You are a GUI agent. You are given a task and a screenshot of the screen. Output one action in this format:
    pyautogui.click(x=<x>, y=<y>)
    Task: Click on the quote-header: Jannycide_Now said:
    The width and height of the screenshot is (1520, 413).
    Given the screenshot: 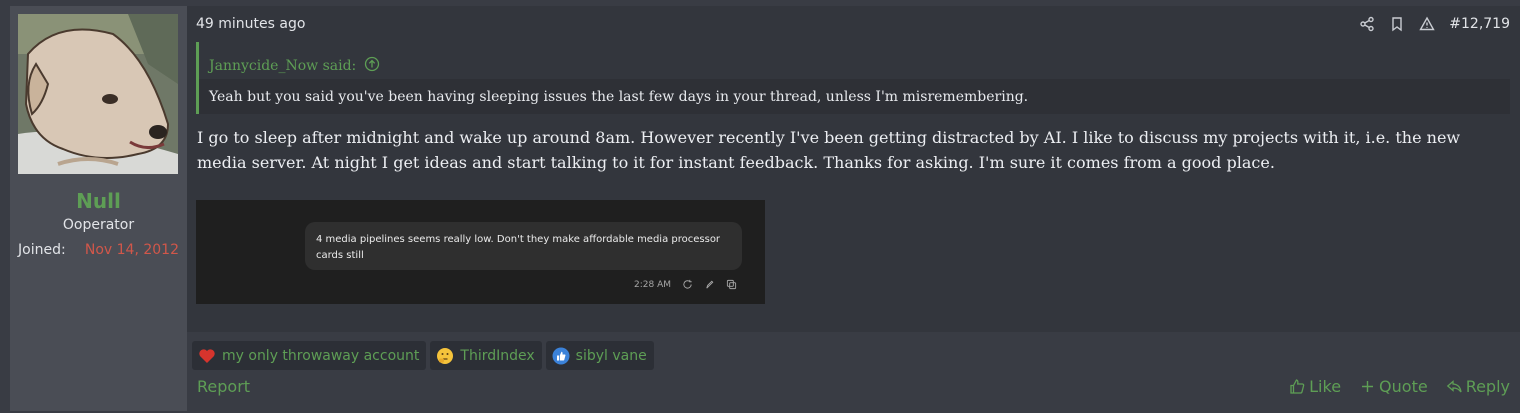 What is the action you would take?
    pyautogui.click(x=854, y=60)
    